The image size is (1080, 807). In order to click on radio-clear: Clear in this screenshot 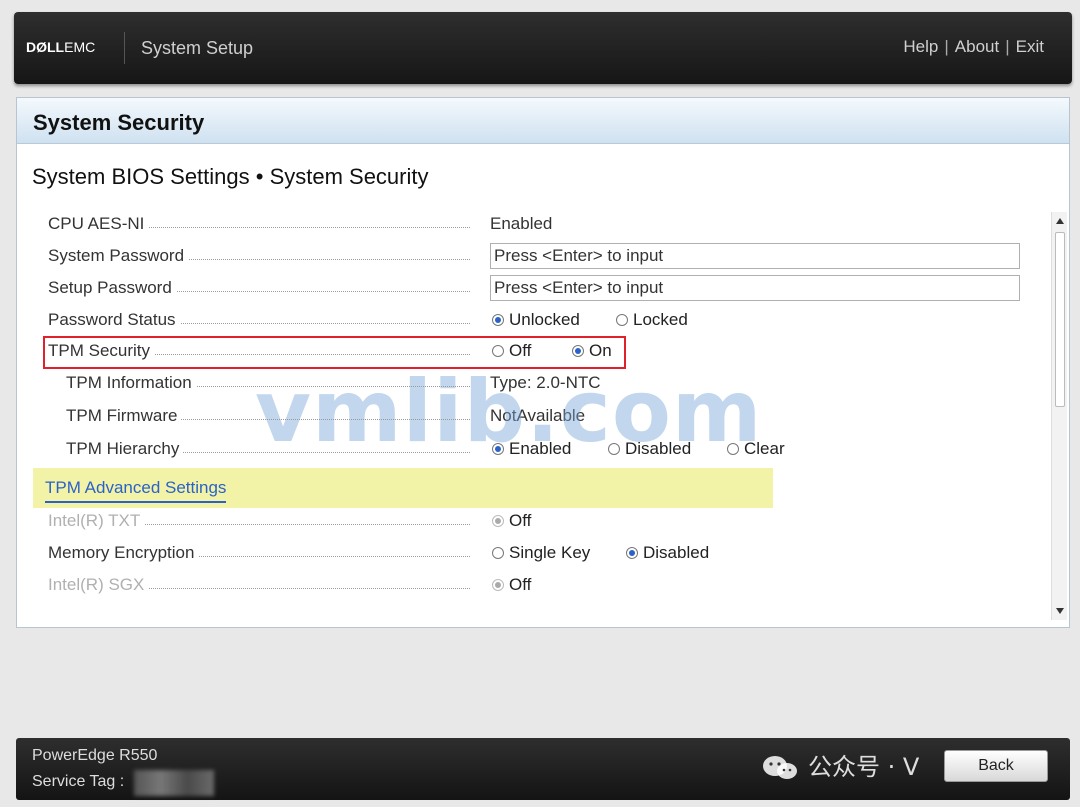, I will do `click(756, 449)`.